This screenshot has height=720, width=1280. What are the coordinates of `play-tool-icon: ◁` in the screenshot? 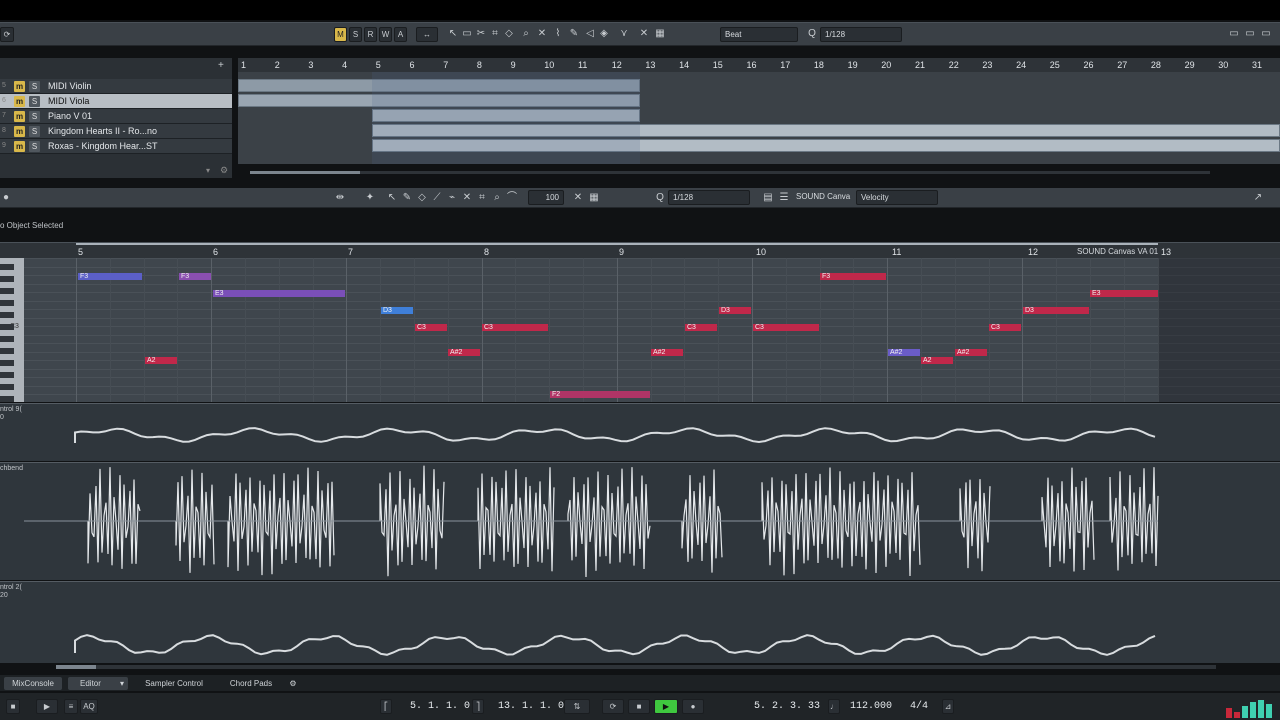 It's located at (590, 34).